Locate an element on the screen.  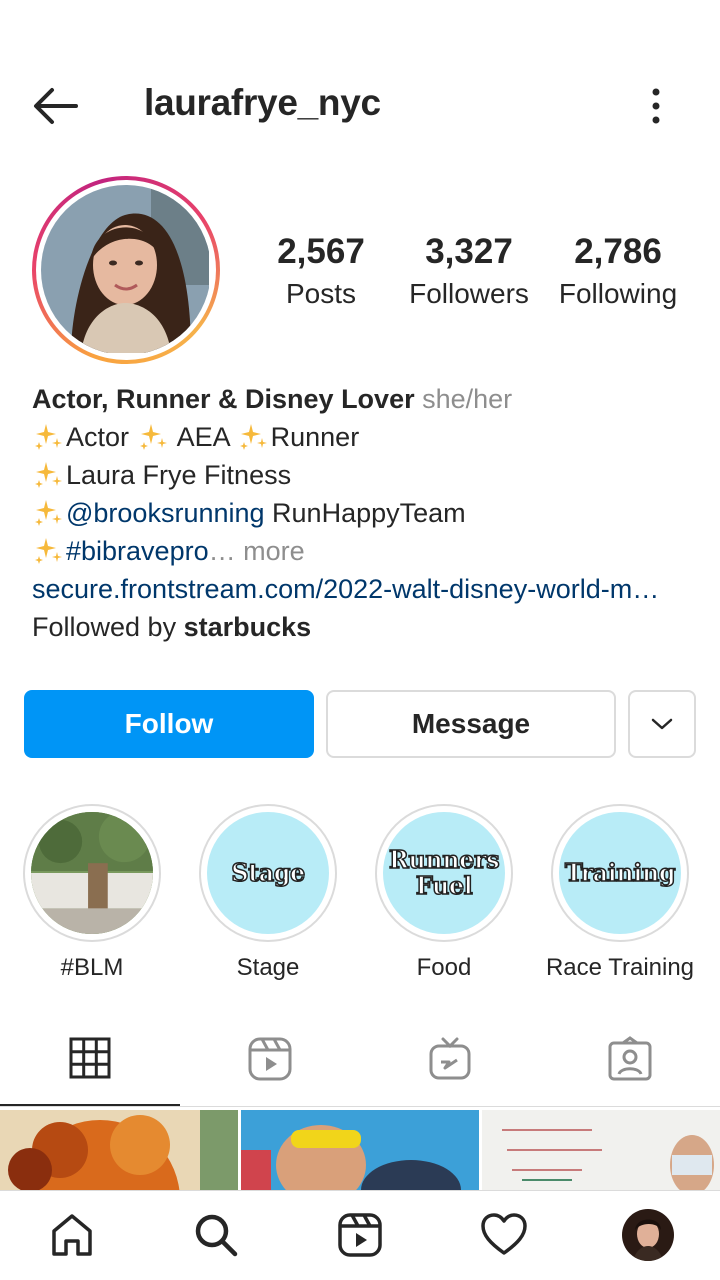
bio-text-runner: Runner is located at coordinates (315, 437).